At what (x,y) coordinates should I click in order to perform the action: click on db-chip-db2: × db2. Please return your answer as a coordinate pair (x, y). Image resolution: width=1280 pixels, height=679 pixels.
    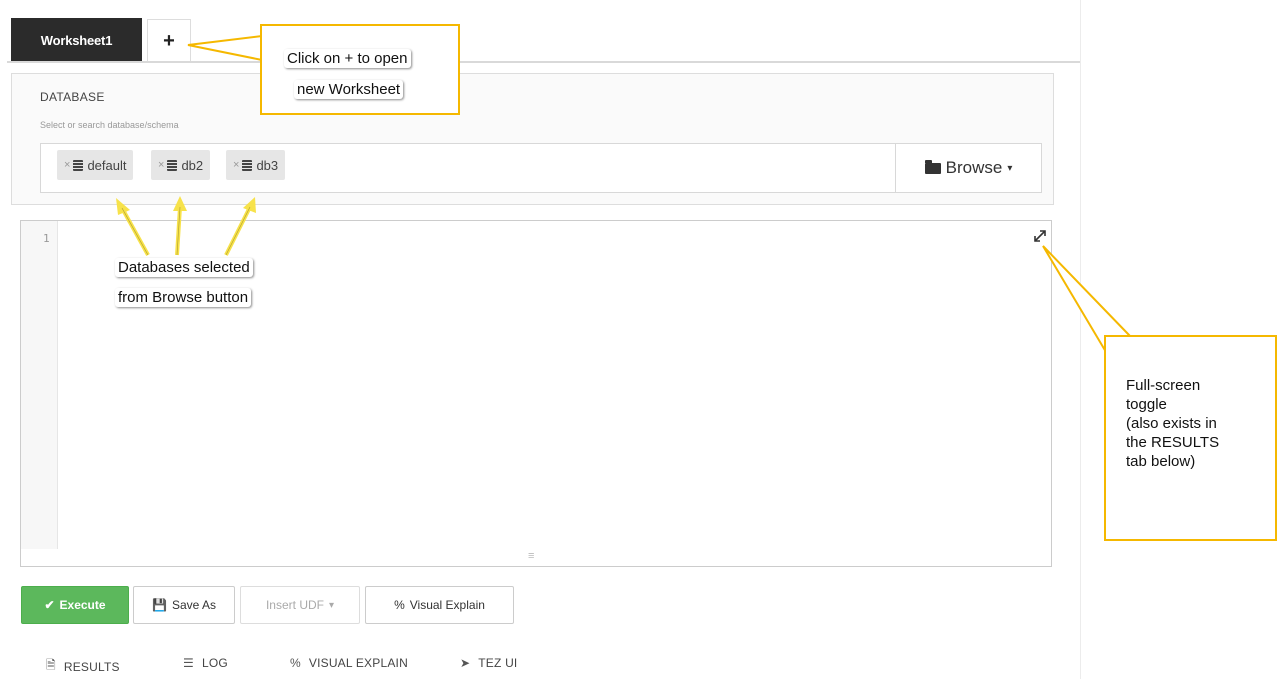
    Looking at the image, I should click on (181, 165).